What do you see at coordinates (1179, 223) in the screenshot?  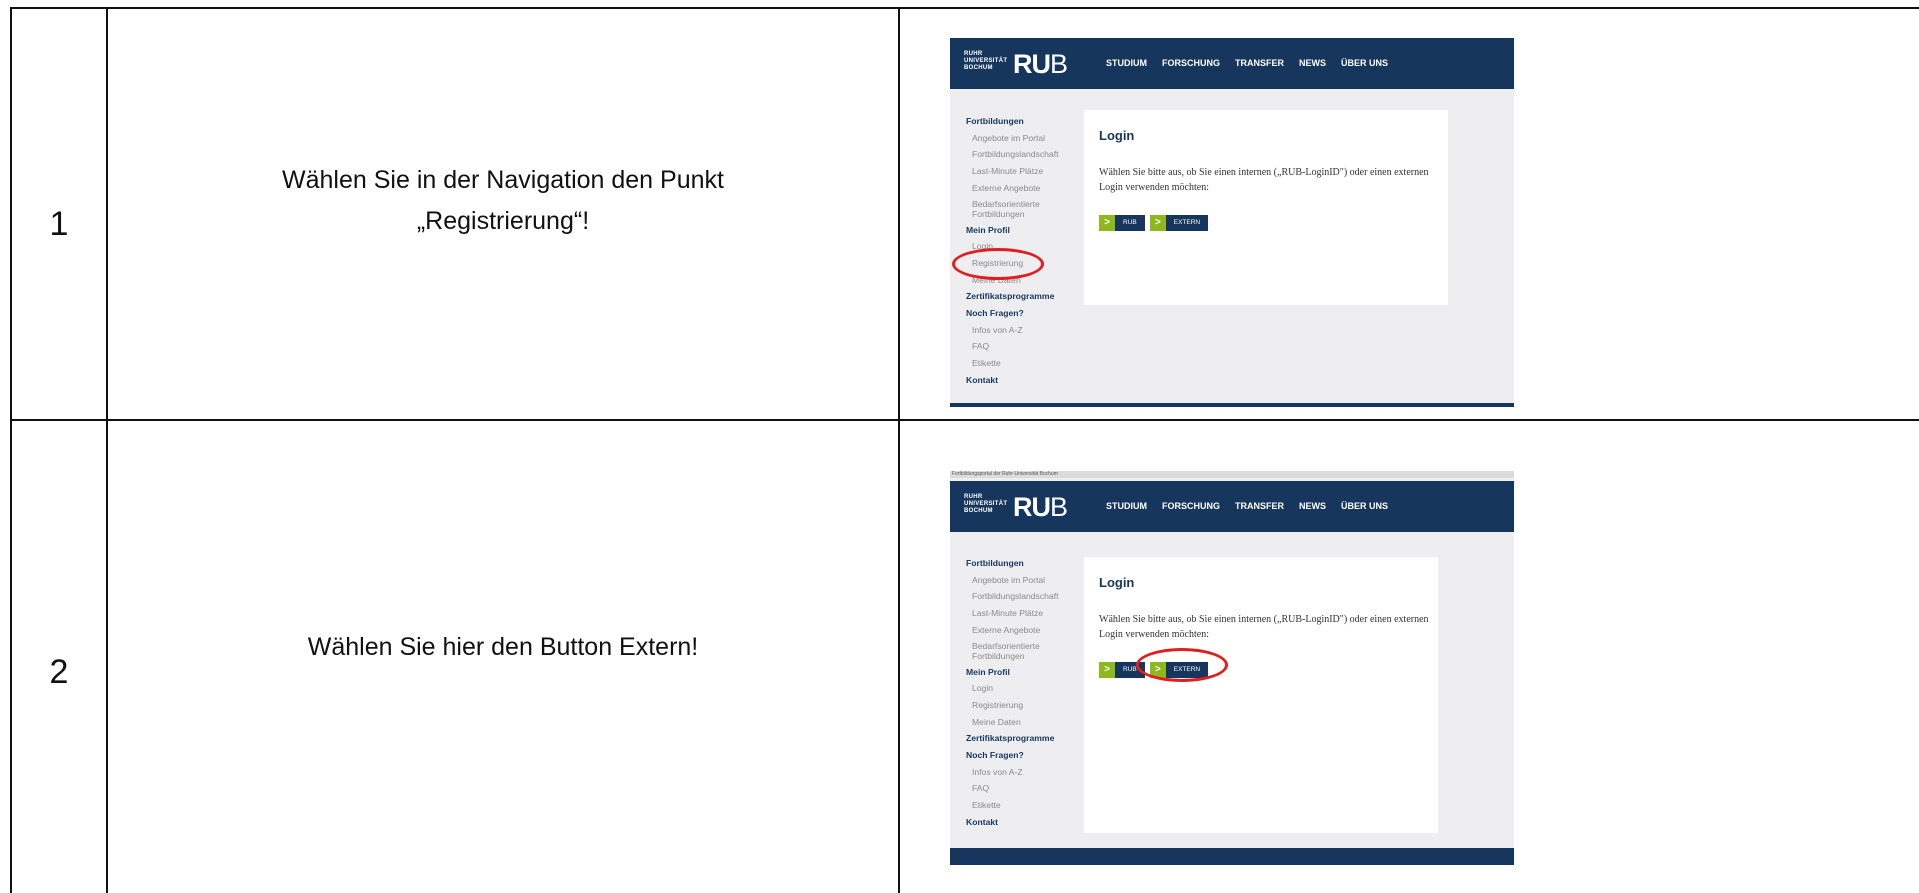 I see `extern-button: > EXTERN` at bounding box center [1179, 223].